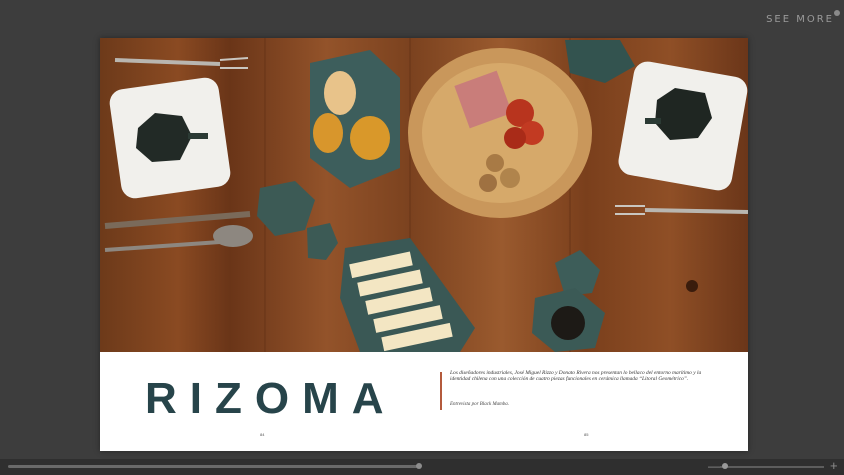 The width and height of the screenshot is (844, 475). I want to click on viewer-controls-bar: — +, so click(422, 466).